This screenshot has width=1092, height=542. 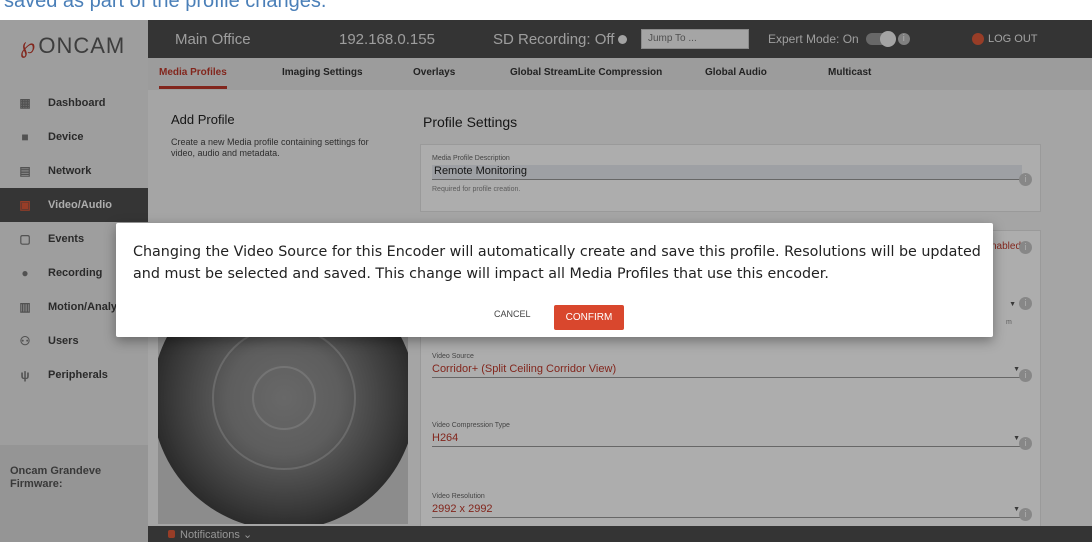 I want to click on confirm-button: CONFIRM, so click(x=589, y=317).